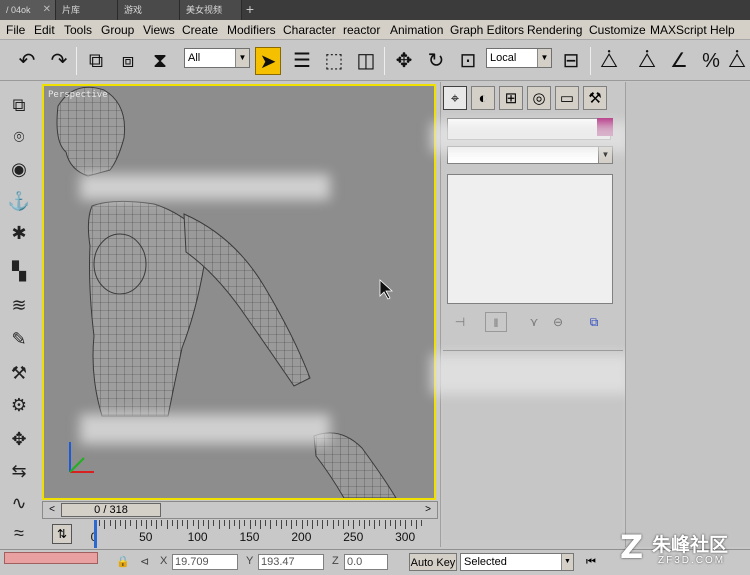 The width and height of the screenshot is (750, 575). Describe the element at coordinates (27, 61) in the screenshot. I see `undo-icon: ↶` at that location.